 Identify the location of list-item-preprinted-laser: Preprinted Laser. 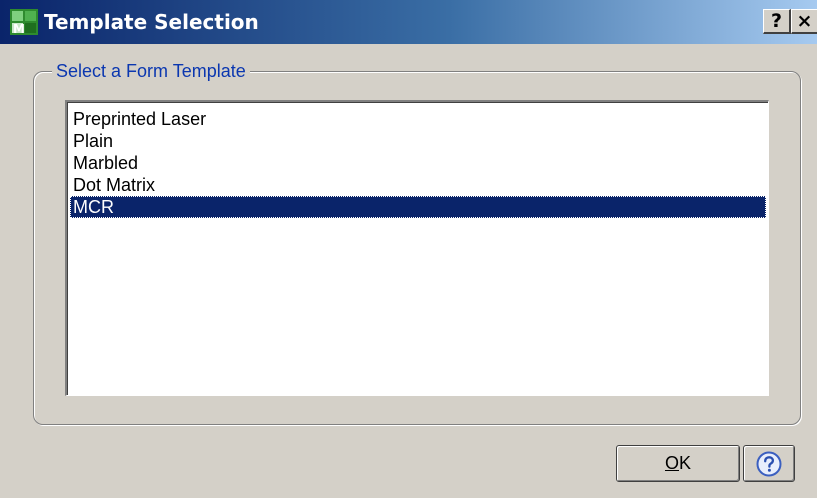
(418, 119).